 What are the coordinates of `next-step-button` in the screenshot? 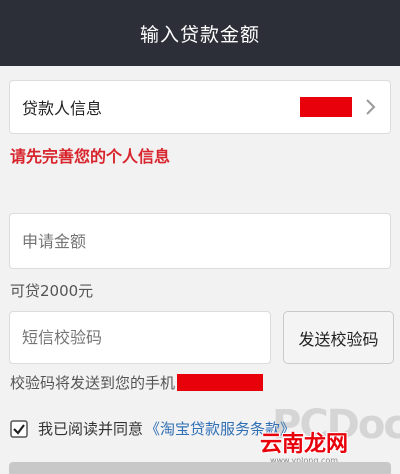 It's located at (200, 468).